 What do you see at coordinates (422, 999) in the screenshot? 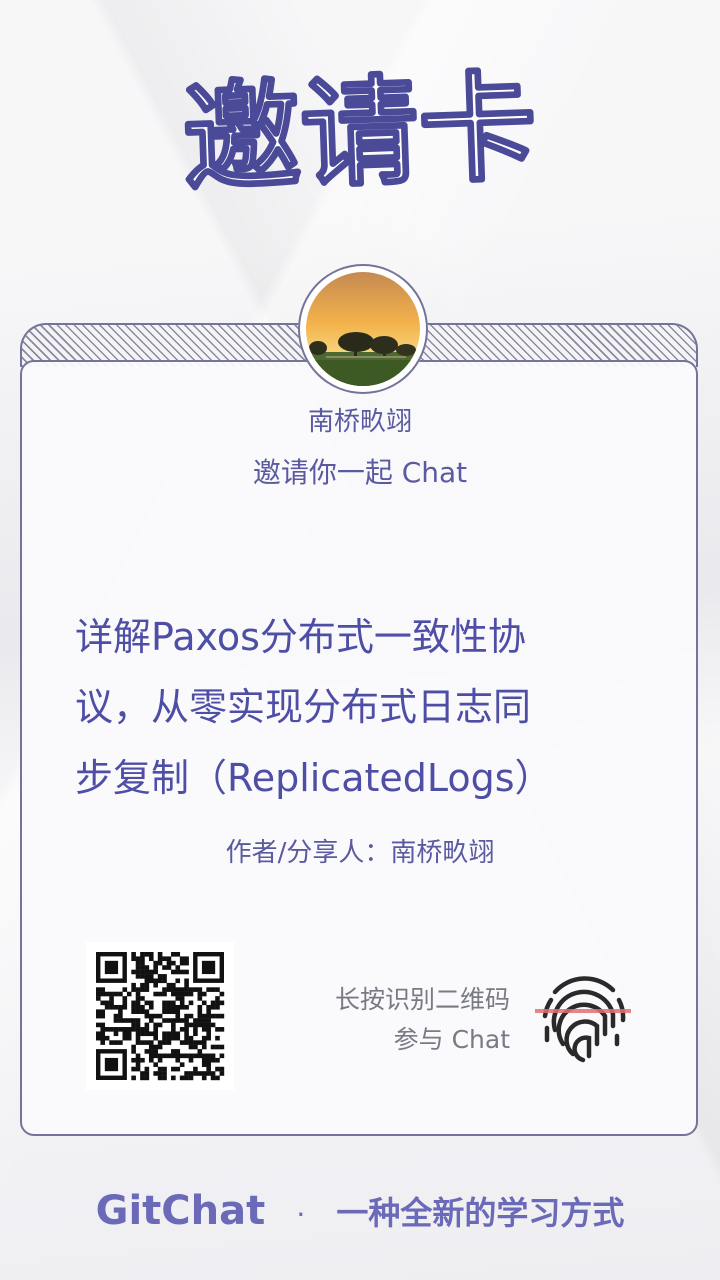
I see `qr-hint-line-1: 长按识别二维码` at bounding box center [422, 999].